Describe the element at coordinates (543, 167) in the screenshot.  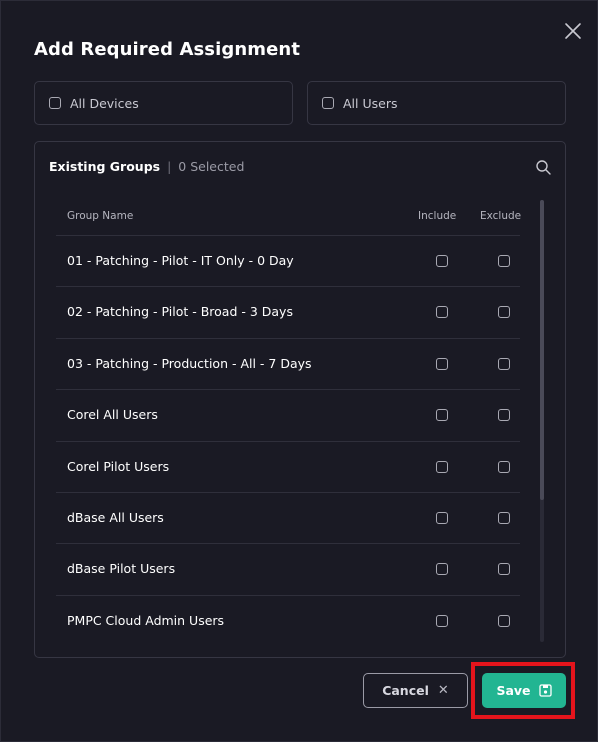
I see `search-icon` at that location.